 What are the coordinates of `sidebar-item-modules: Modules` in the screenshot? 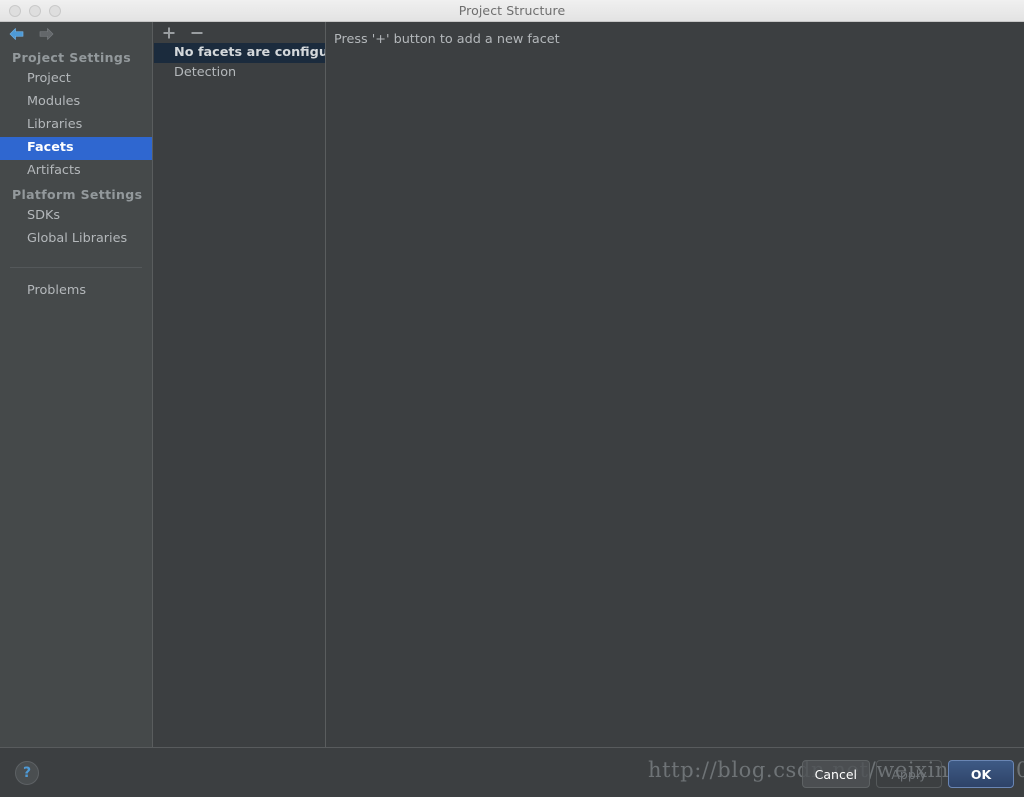 It's located at (76, 102).